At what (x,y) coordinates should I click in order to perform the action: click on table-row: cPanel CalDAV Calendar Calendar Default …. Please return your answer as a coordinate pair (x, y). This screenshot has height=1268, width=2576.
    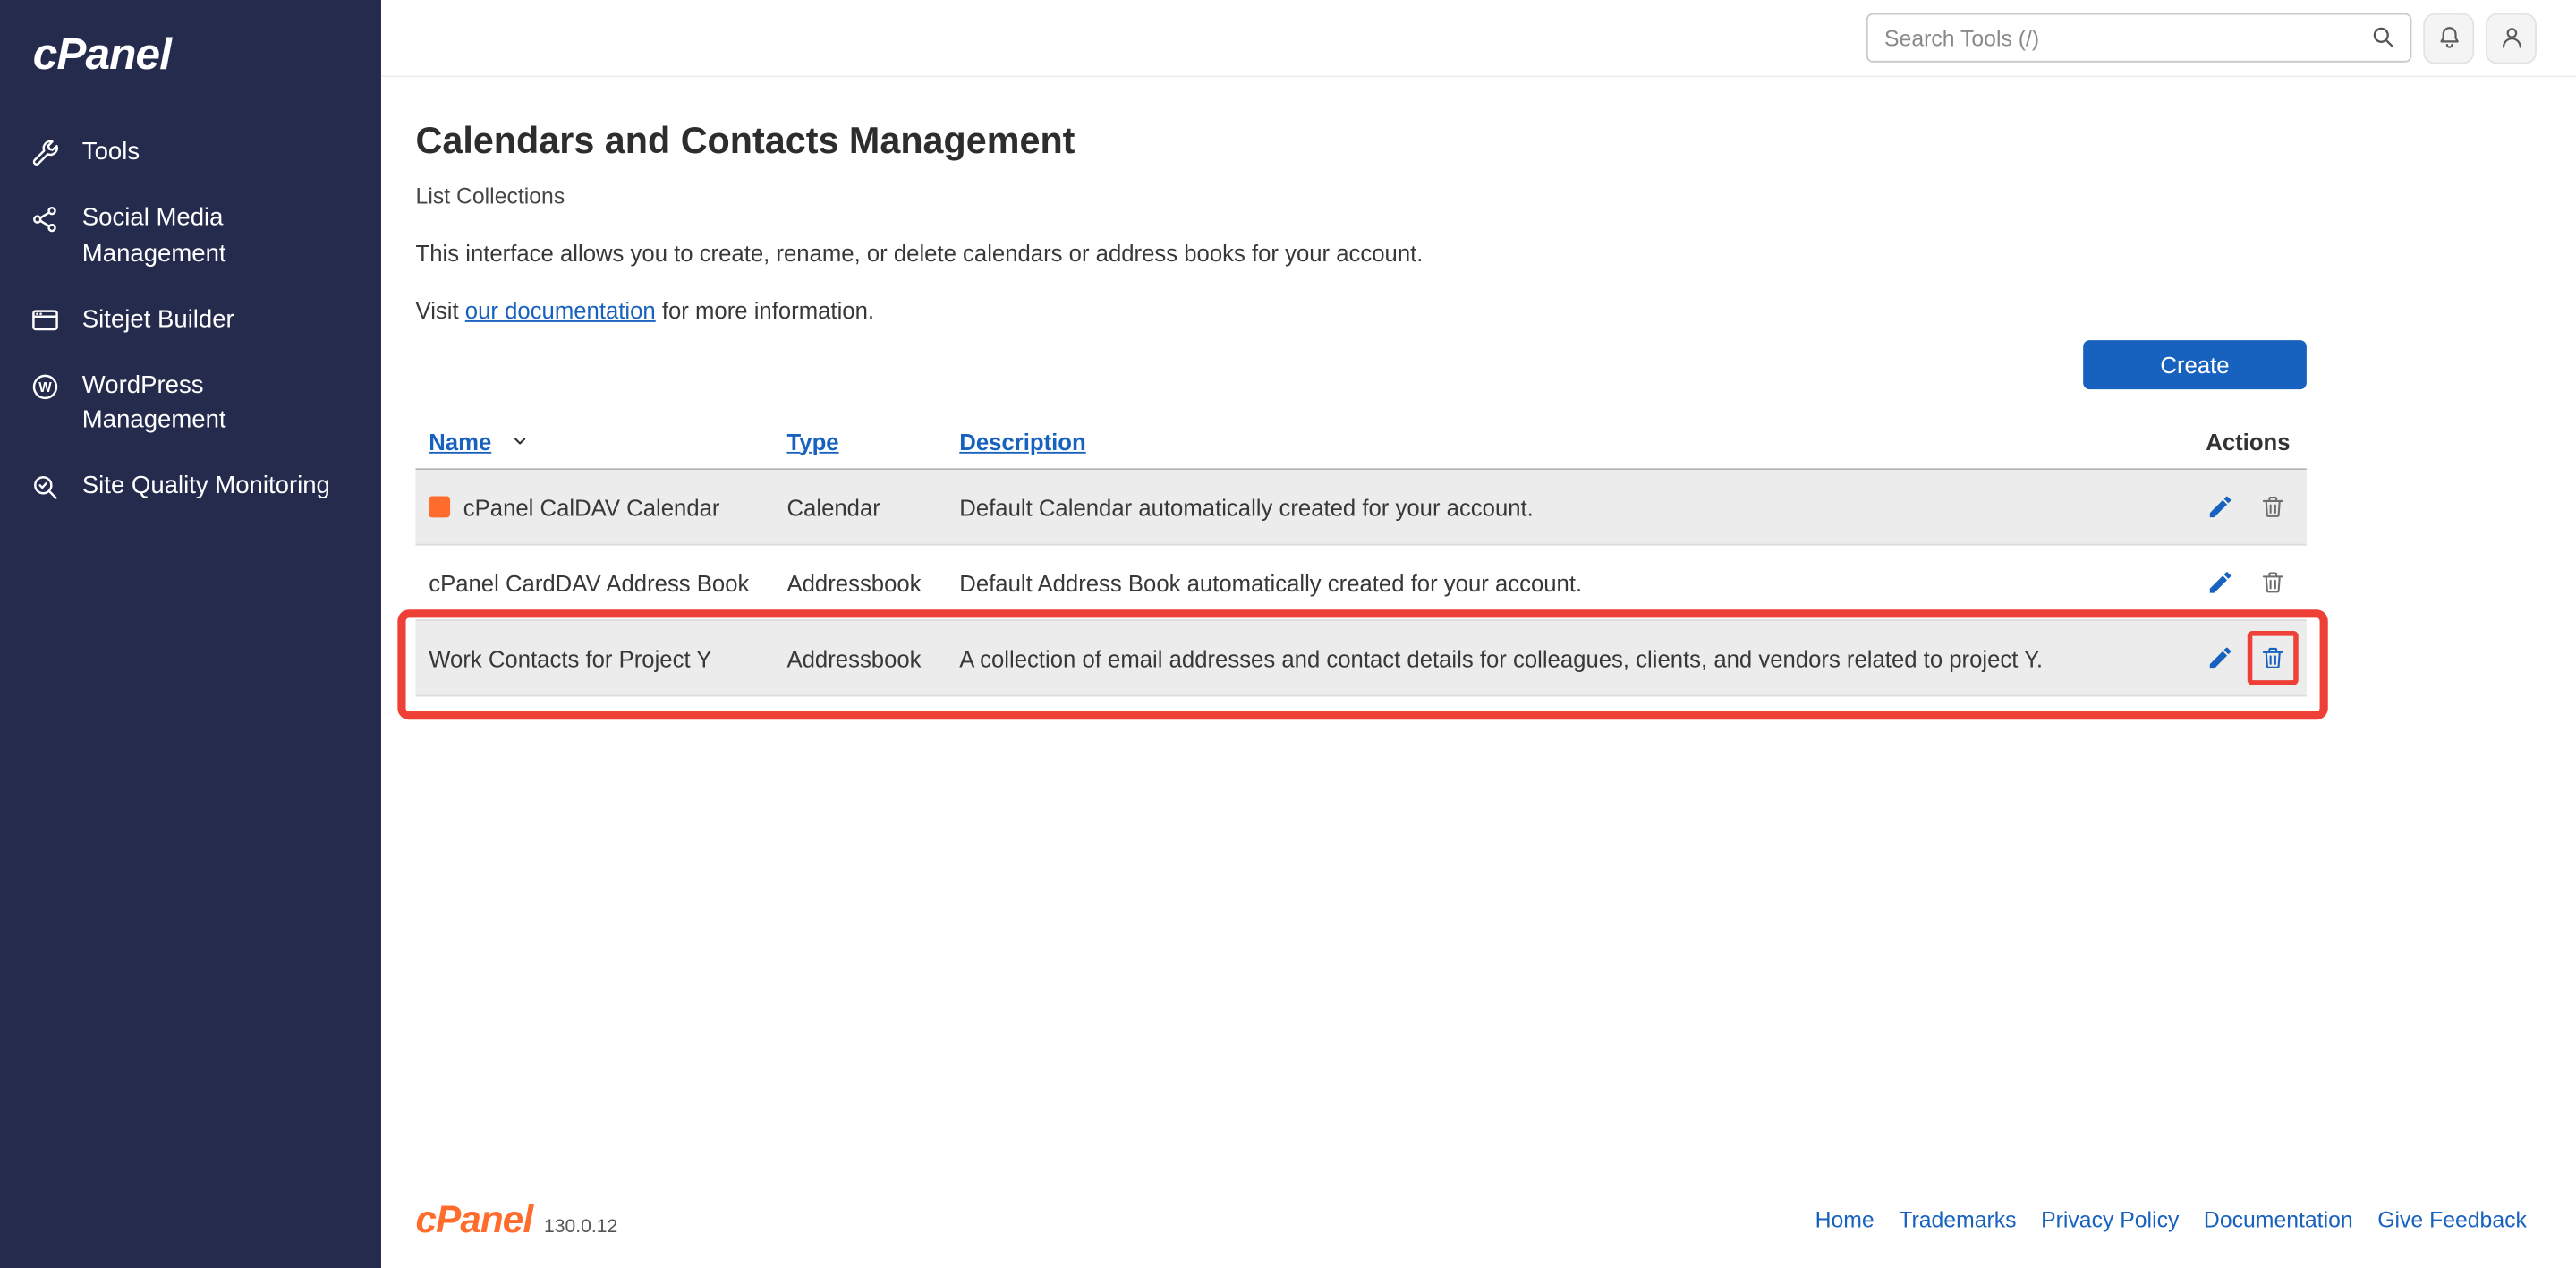
    Looking at the image, I should click on (1361, 508).